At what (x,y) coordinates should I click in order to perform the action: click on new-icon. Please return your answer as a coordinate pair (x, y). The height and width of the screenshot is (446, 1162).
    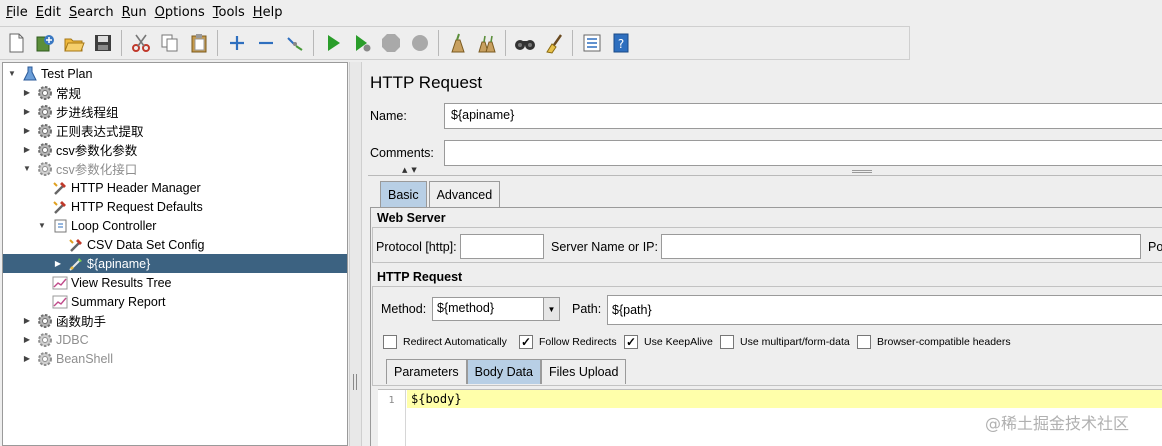
    Looking at the image, I should click on (15, 43).